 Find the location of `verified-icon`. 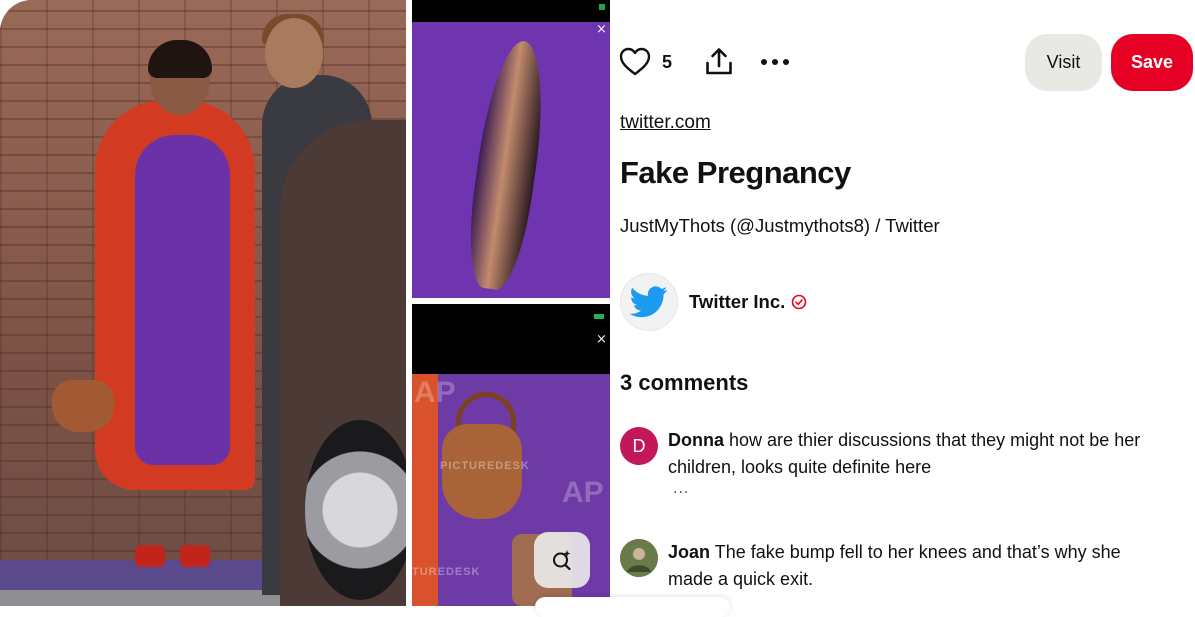

verified-icon is located at coordinates (799, 302).